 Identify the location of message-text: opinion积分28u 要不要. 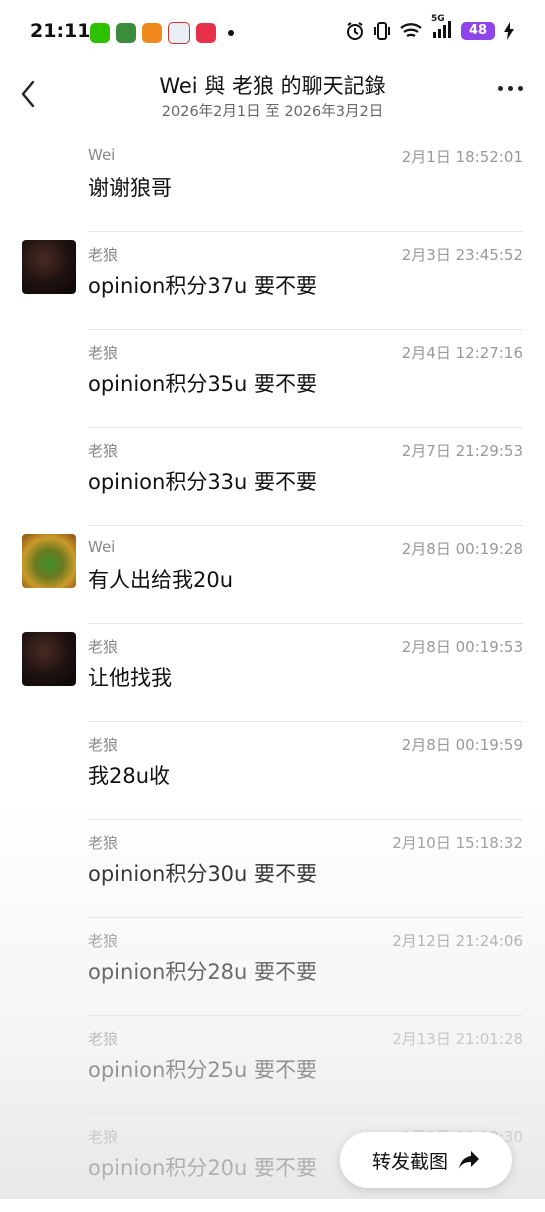
(203, 972).